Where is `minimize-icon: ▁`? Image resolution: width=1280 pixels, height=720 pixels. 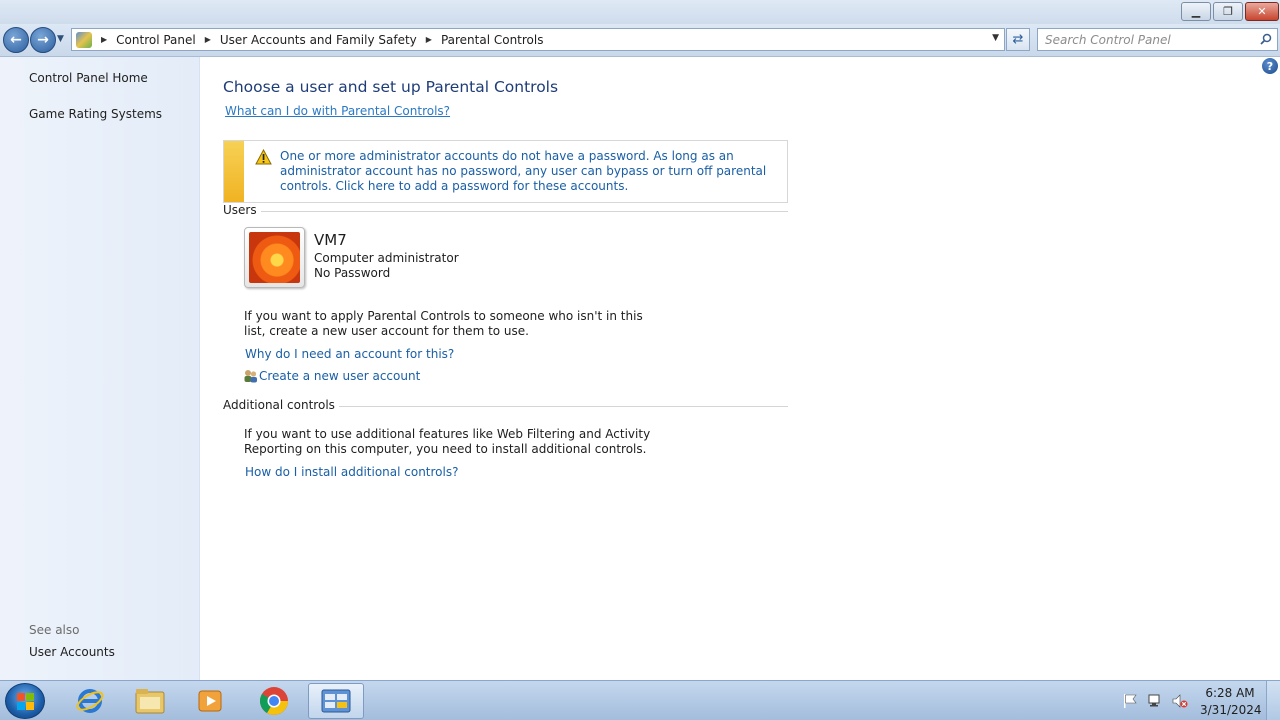
minimize-icon: ▁ is located at coordinates (1196, 11).